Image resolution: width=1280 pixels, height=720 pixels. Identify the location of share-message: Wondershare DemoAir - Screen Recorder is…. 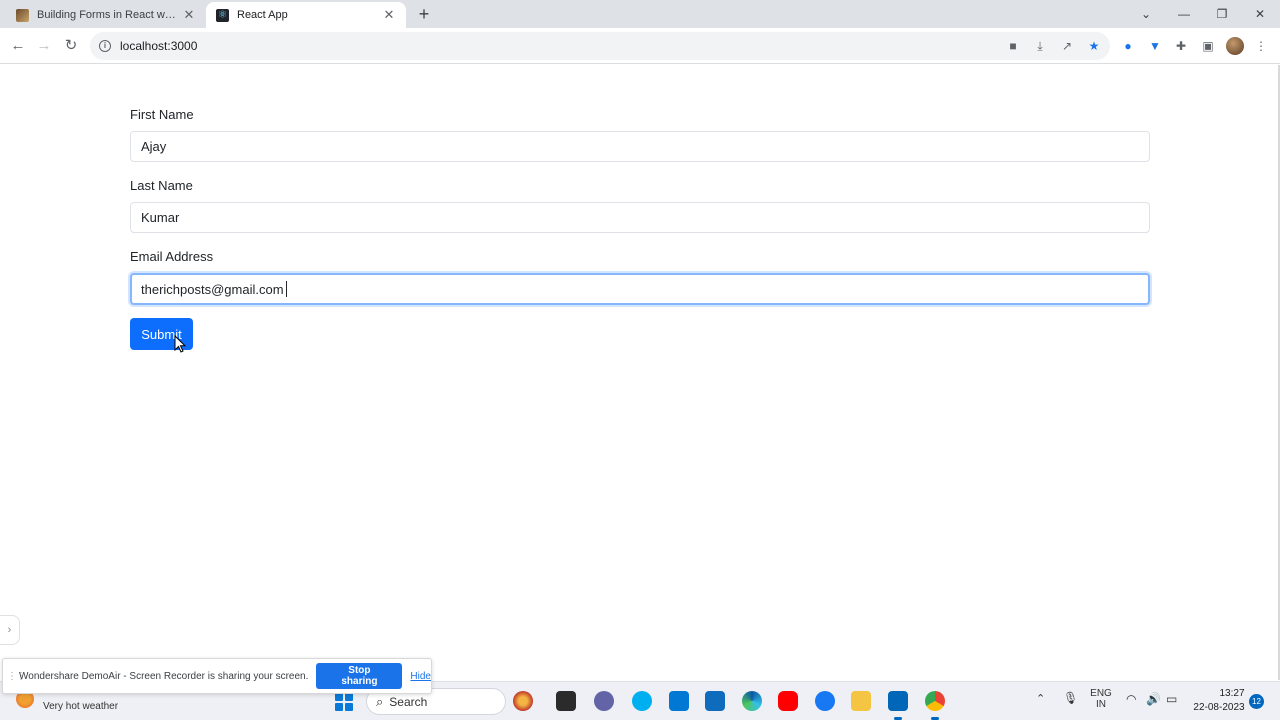
(164, 676).